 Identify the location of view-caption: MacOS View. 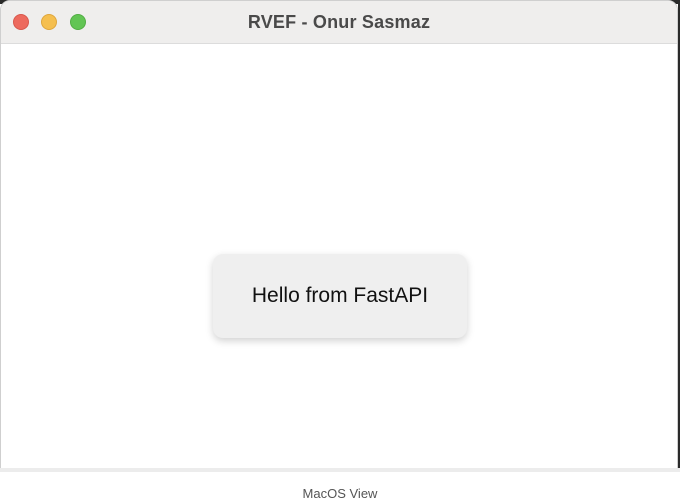
(340, 493).